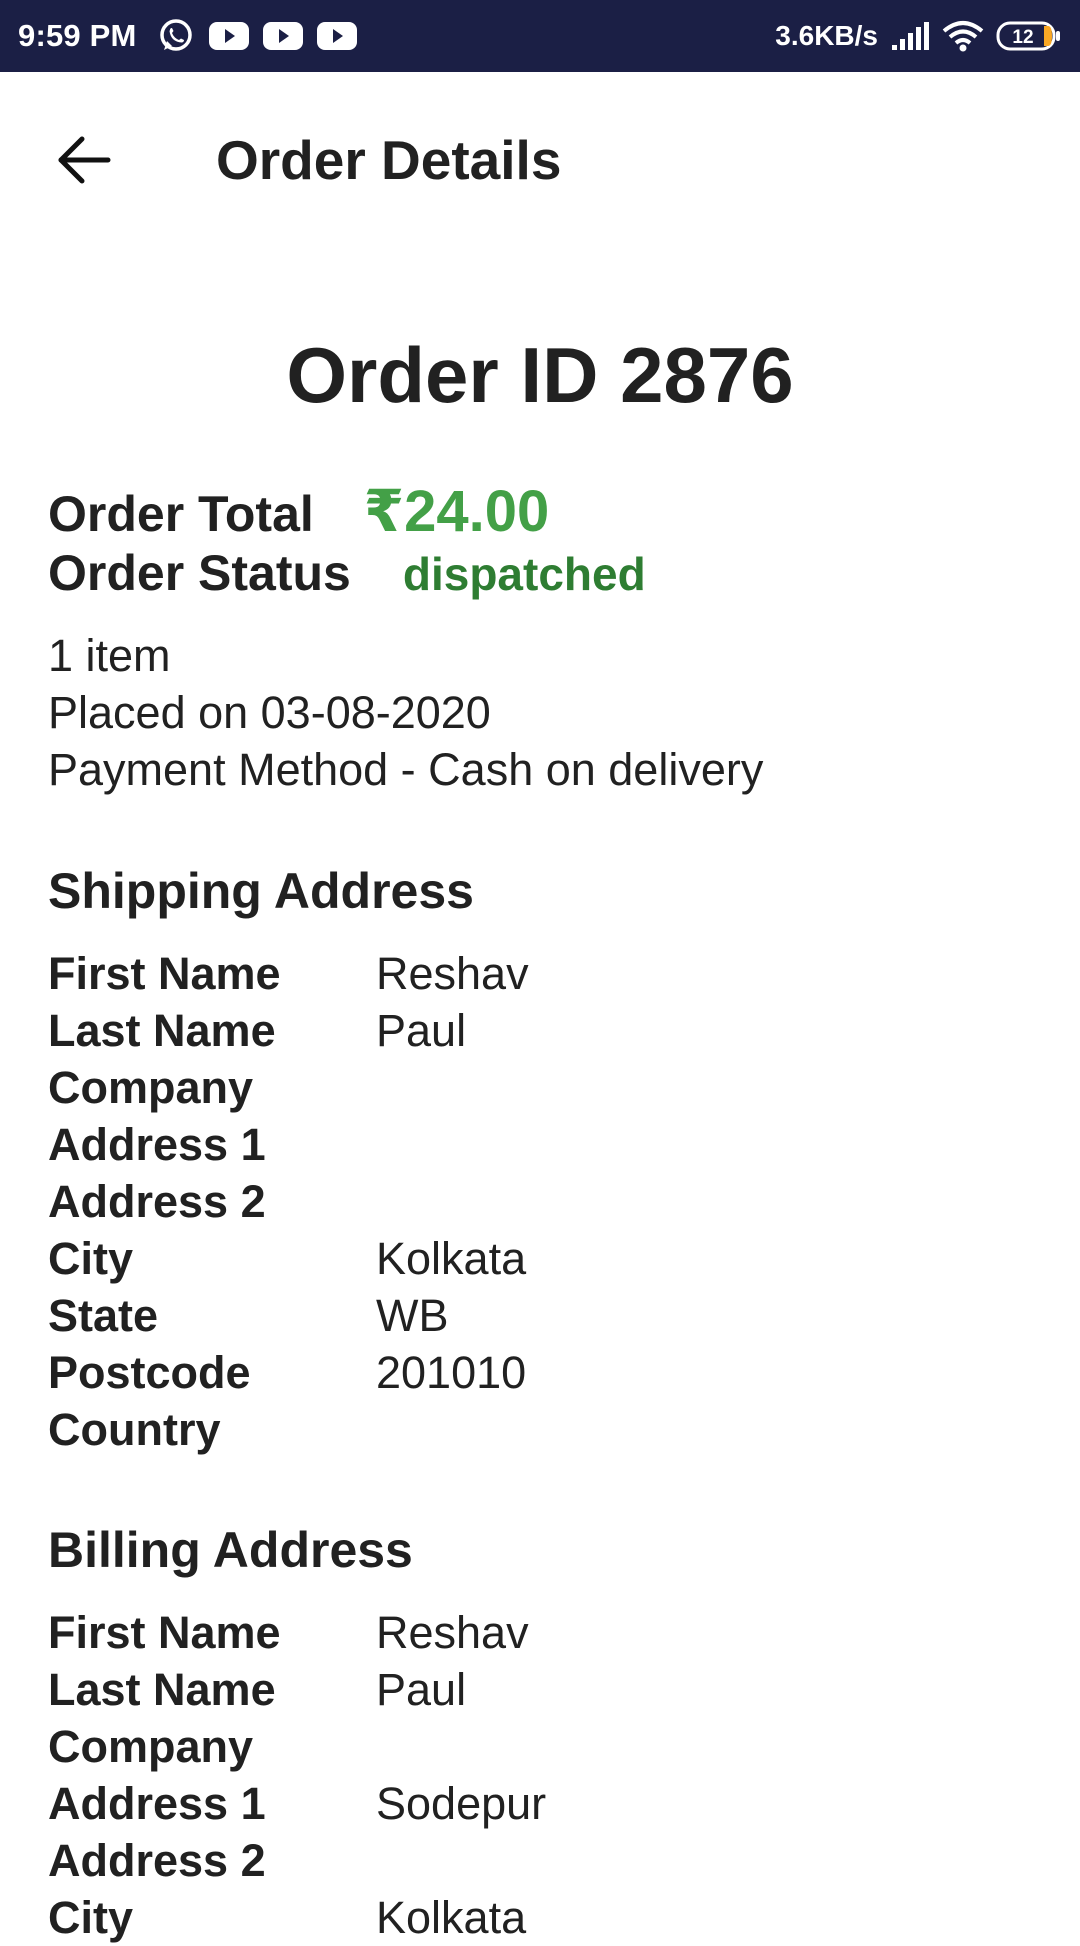  Describe the element at coordinates (548, 1315) in the screenshot. I see `table-row: State WB` at that location.